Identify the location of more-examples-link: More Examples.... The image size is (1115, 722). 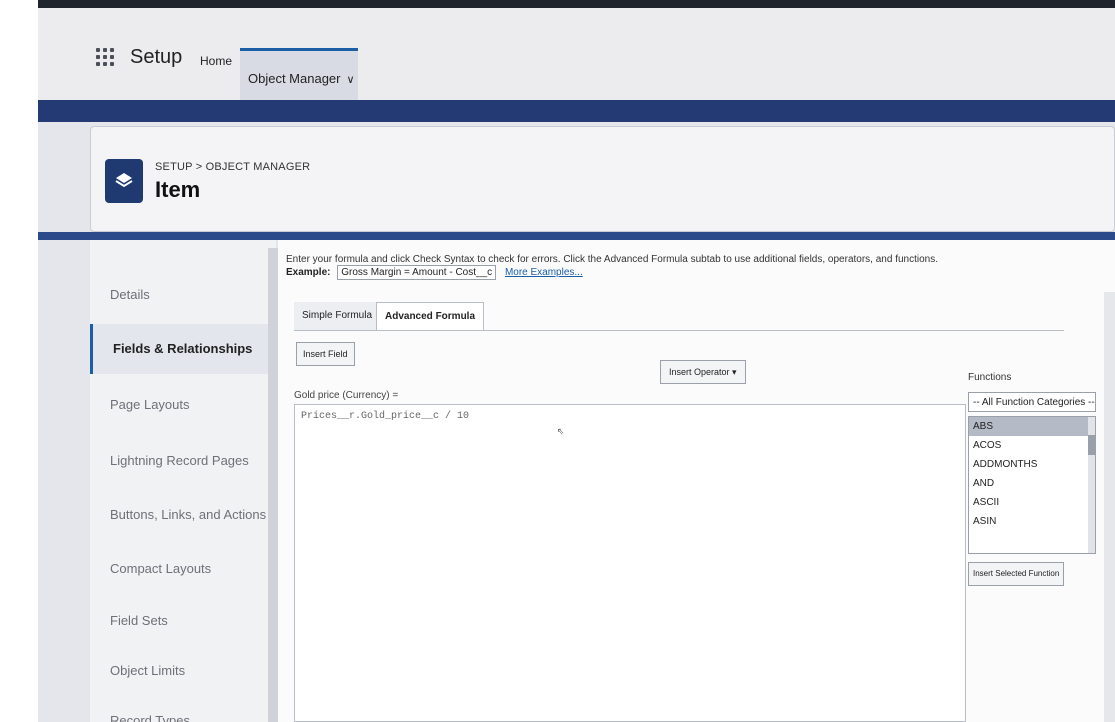
(544, 272).